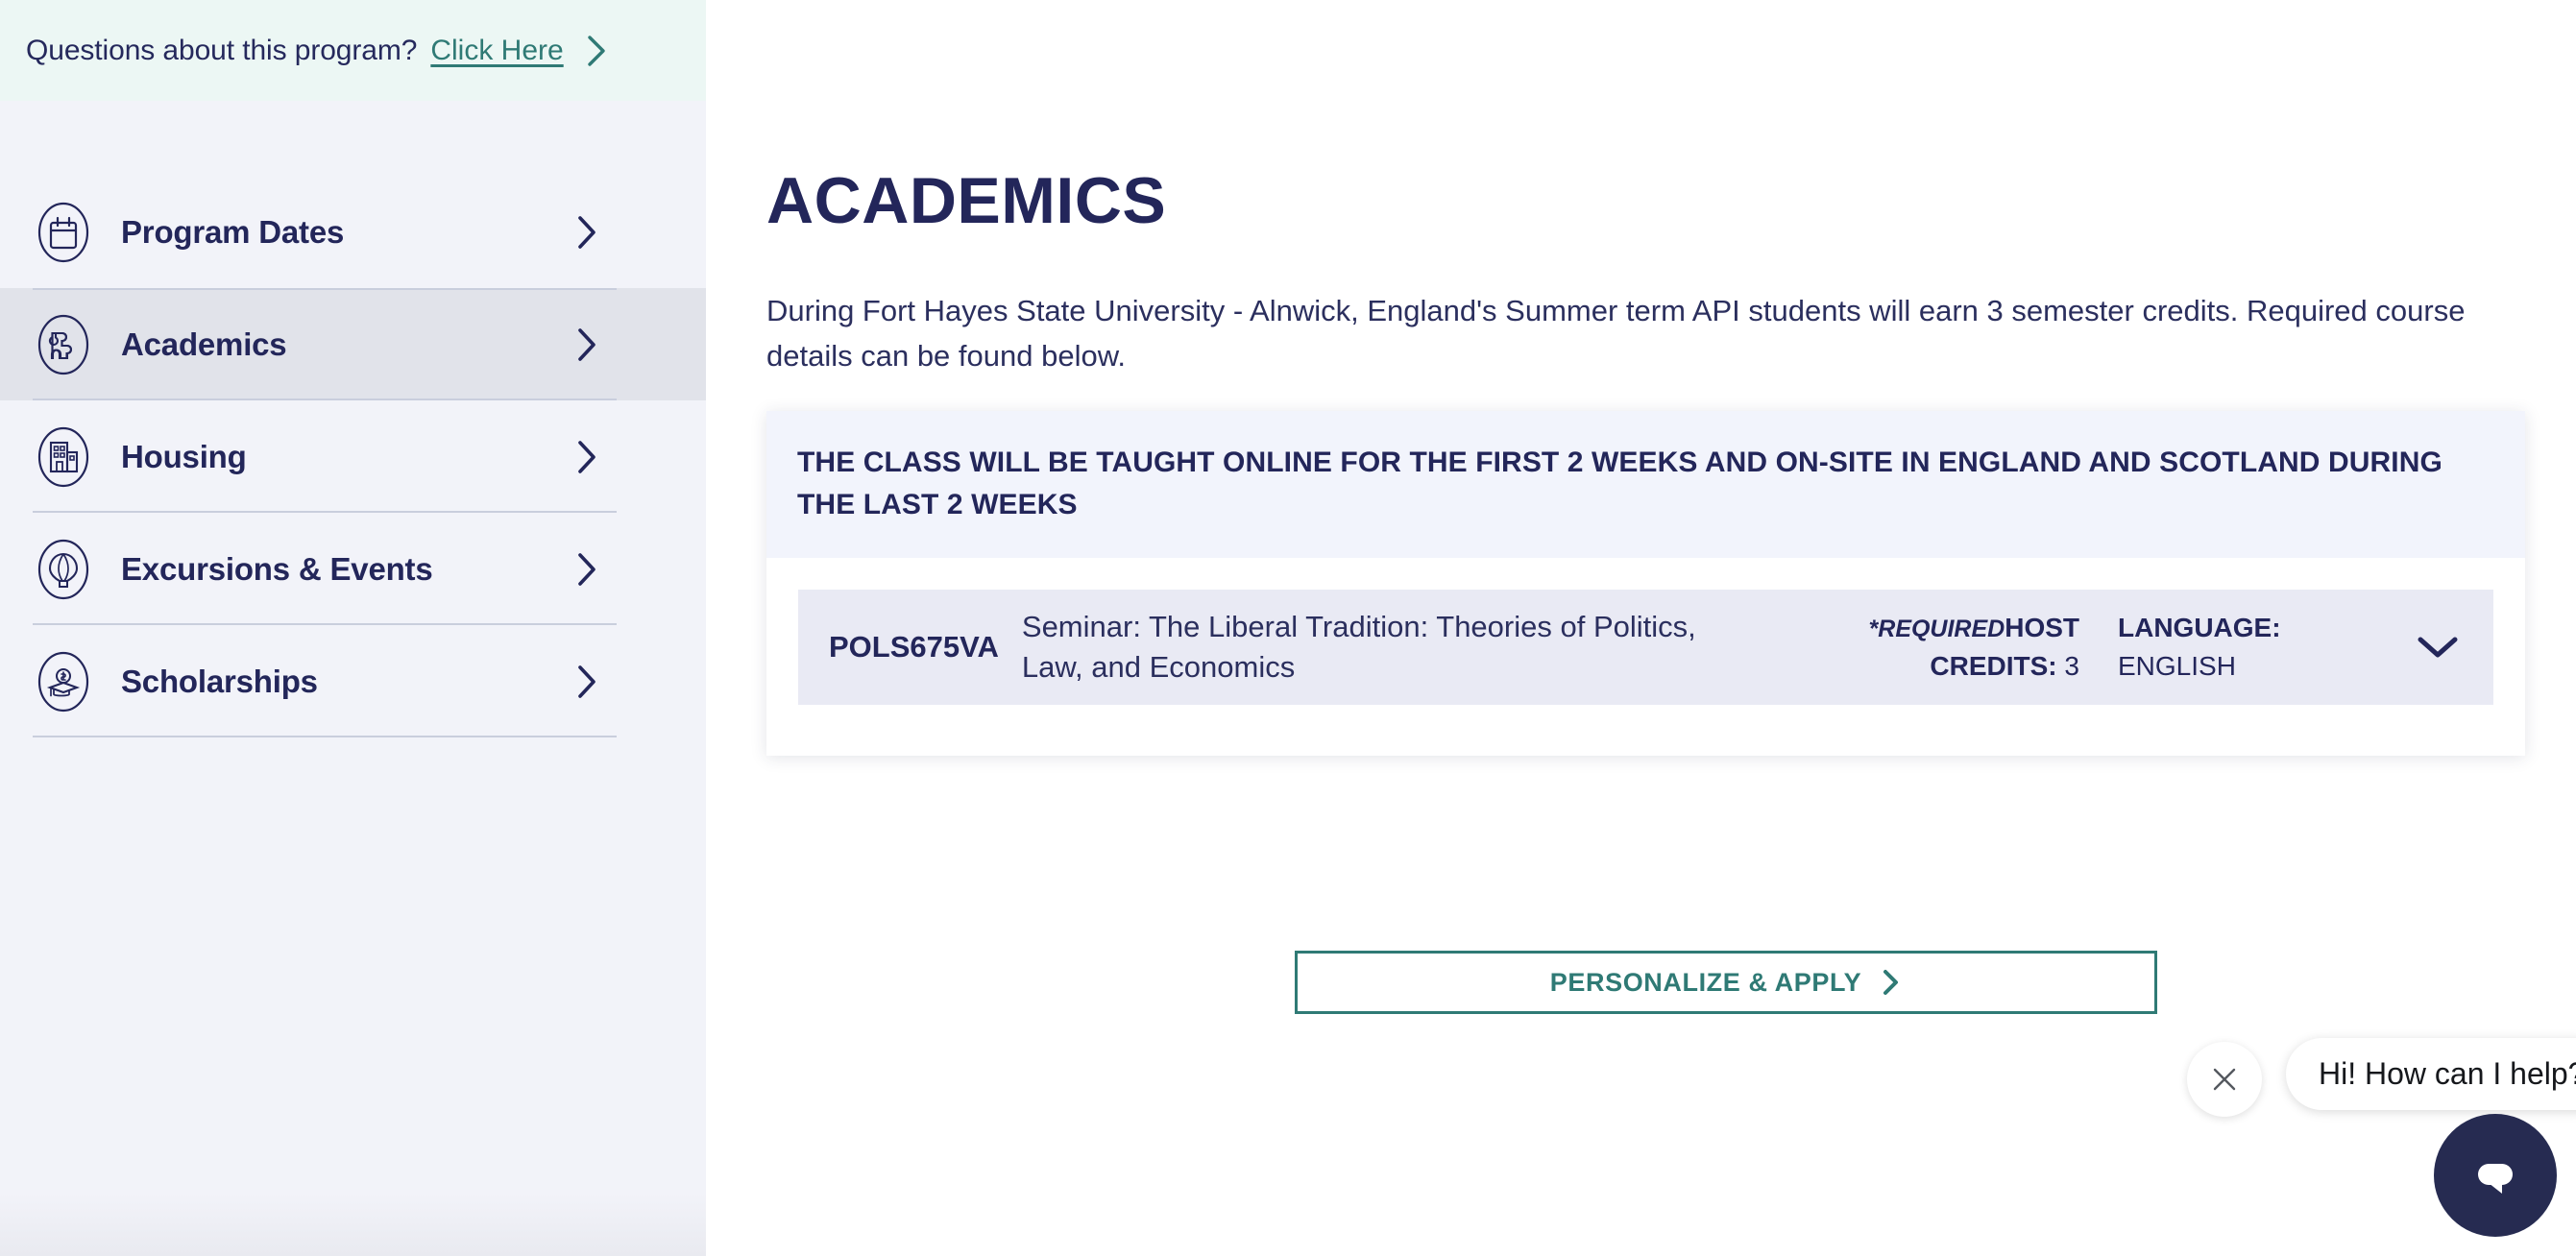 Image resolution: width=2576 pixels, height=1256 pixels. I want to click on chat-greeting-bubble: Hi! How can I help?, so click(2431, 1074).